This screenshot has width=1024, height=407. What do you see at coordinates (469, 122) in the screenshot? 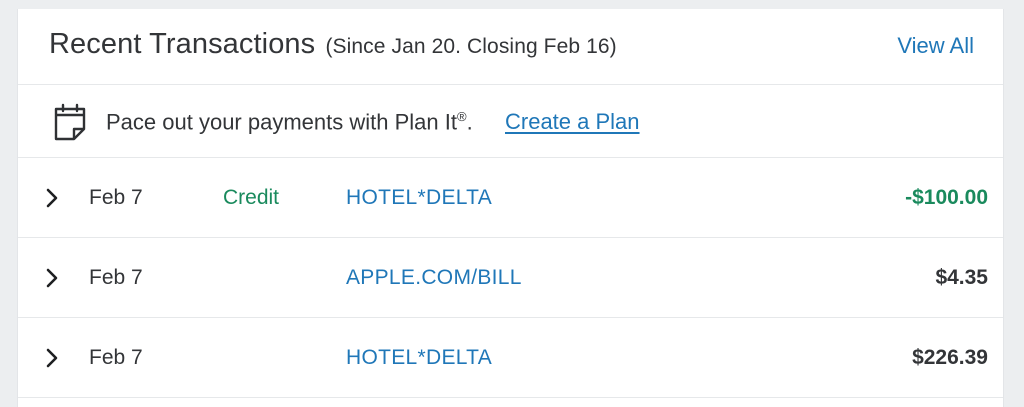
I see `plan-it-period: .` at bounding box center [469, 122].